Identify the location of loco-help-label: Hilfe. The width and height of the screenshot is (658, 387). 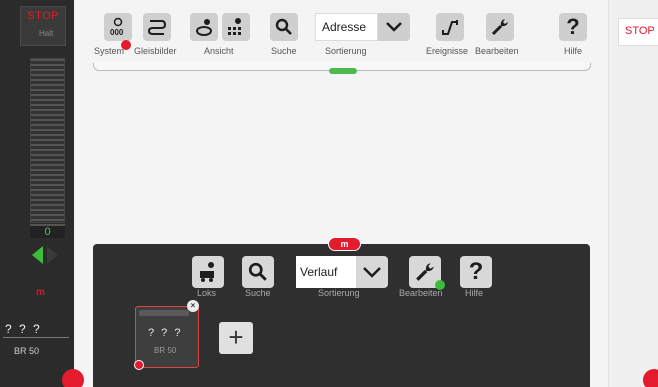
(474, 293).